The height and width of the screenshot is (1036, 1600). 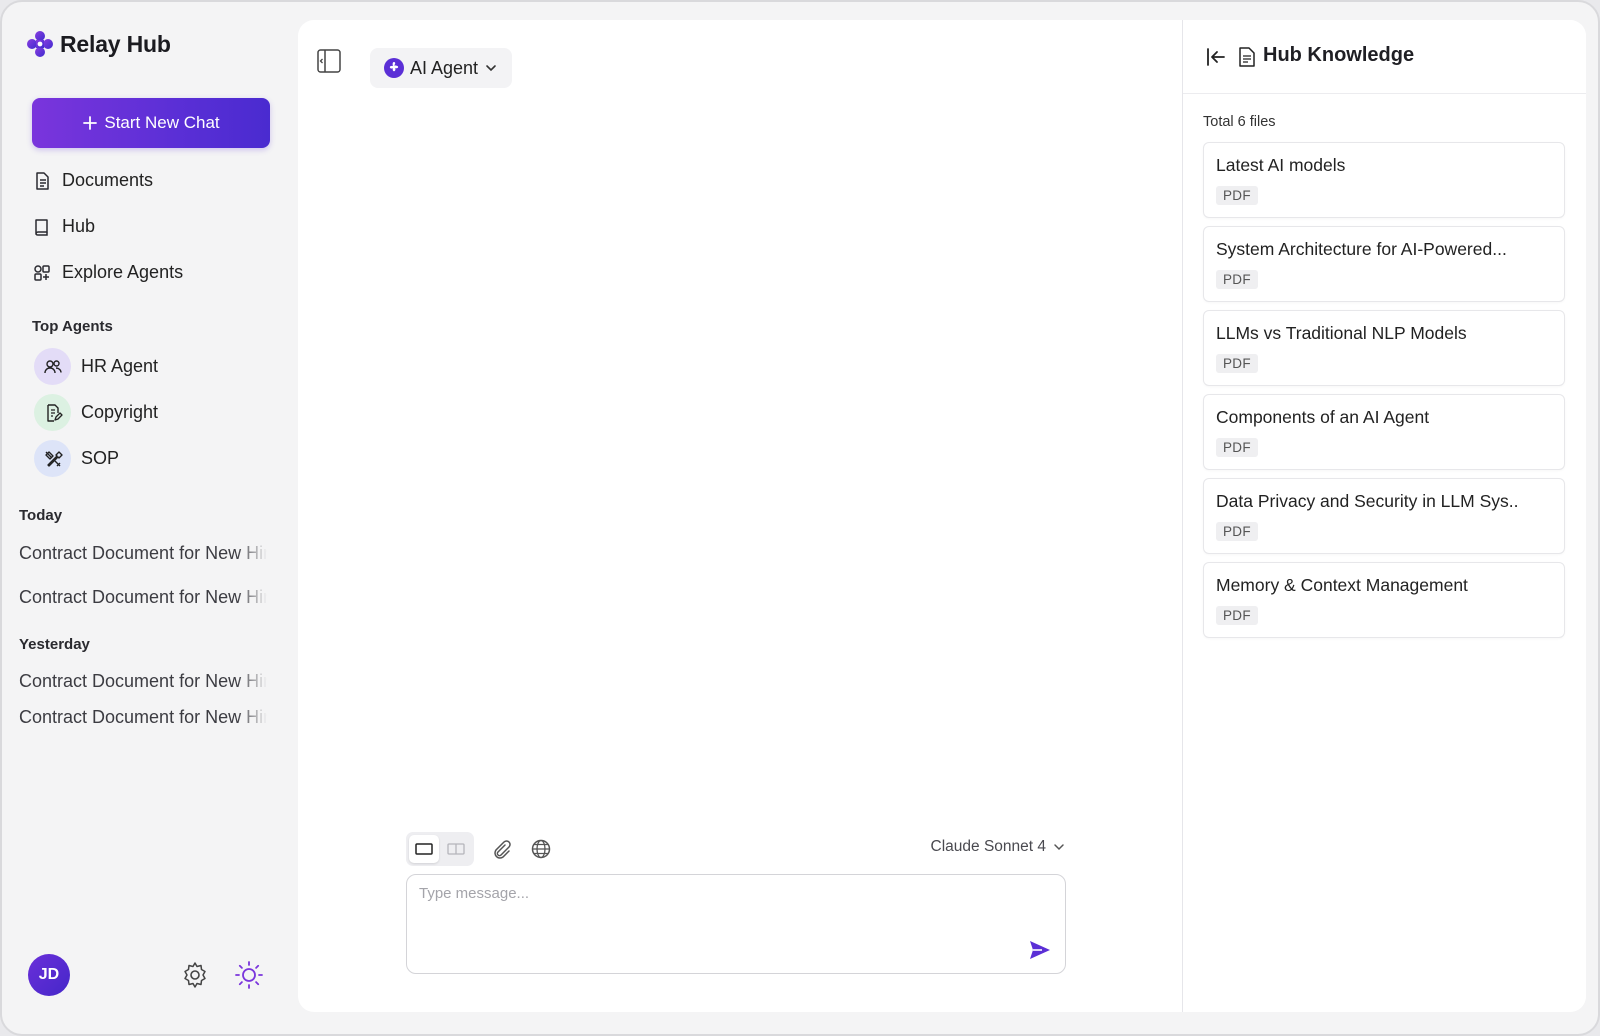 What do you see at coordinates (54, 644) in the screenshot?
I see `yesterday-heading: Yesterday` at bounding box center [54, 644].